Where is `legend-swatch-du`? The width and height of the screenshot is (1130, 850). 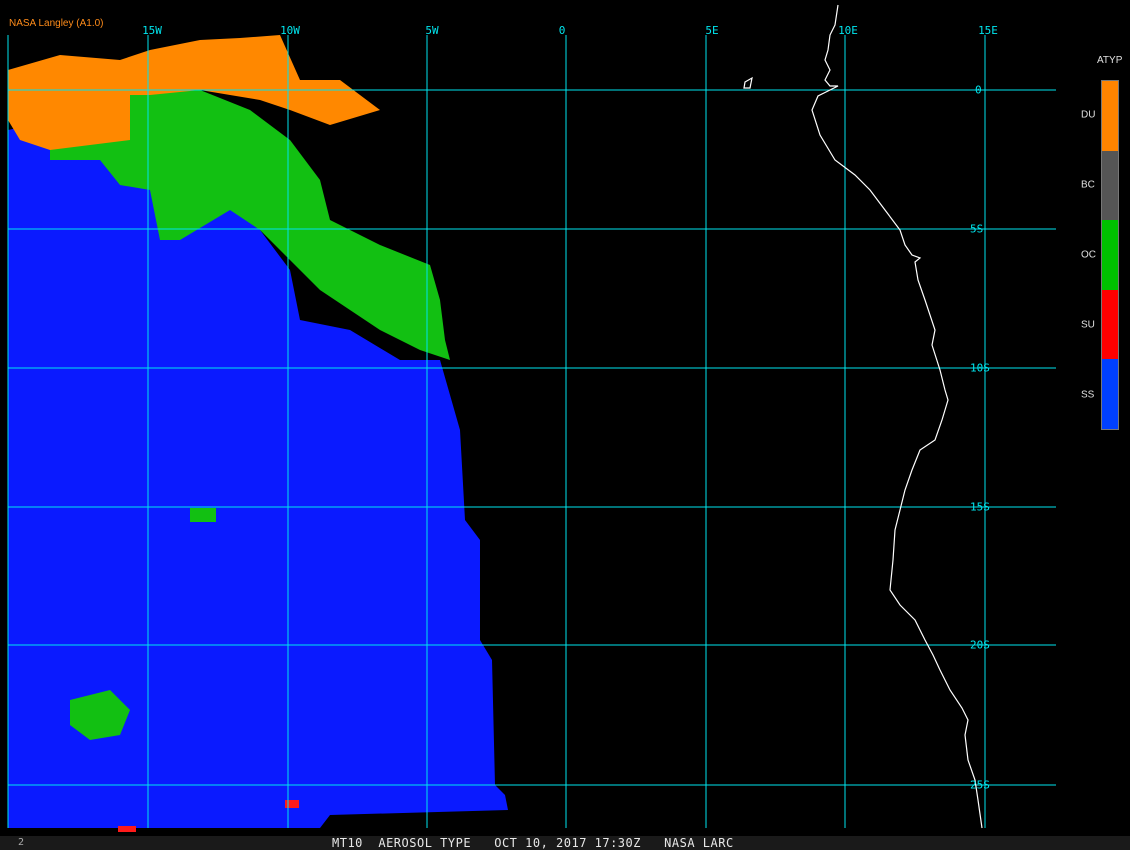
legend-swatch-du is located at coordinates (1110, 116).